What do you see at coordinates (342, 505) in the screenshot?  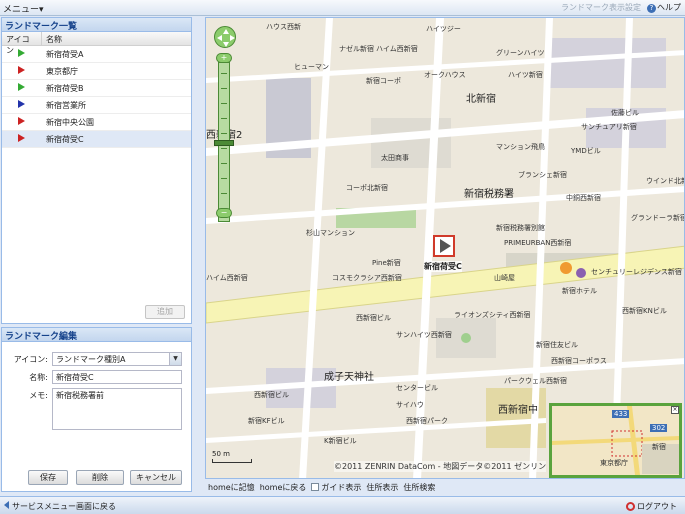 I see `status-bar: サービスメニュー画面に戻る ログアウト` at bounding box center [342, 505].